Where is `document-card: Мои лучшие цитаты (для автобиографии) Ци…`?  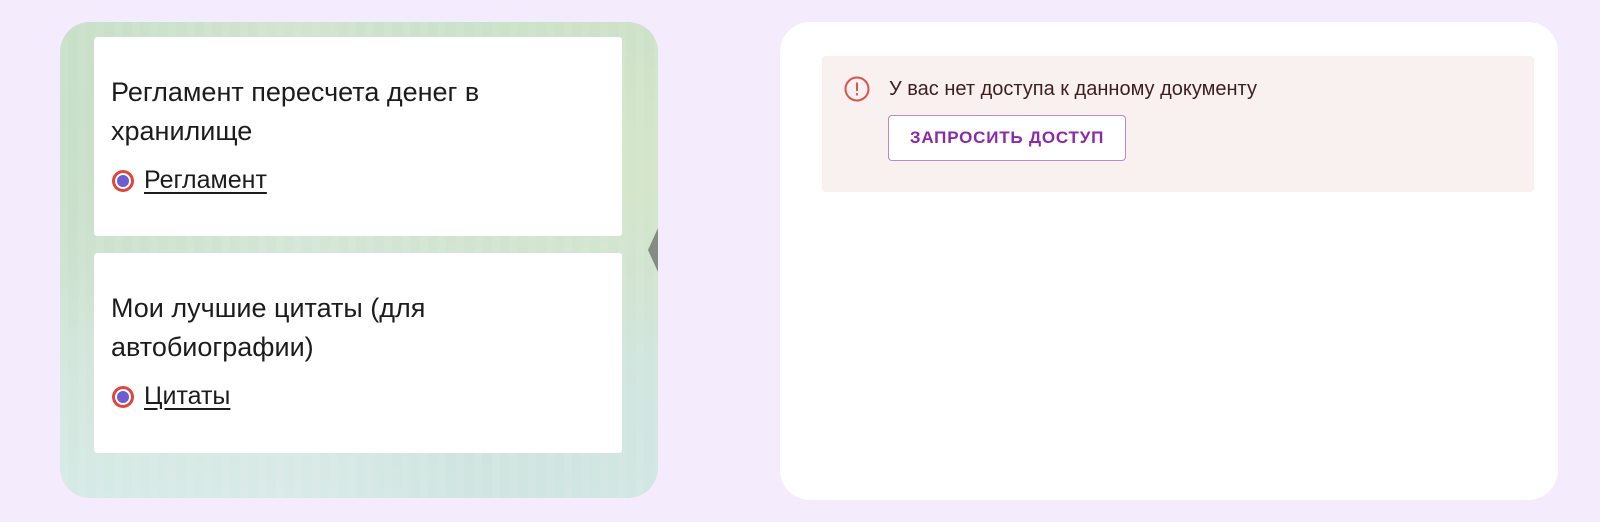 document-card: Мои лучшие цитаты (для автобиографии) Ци… is located at coordinates (358, 353).